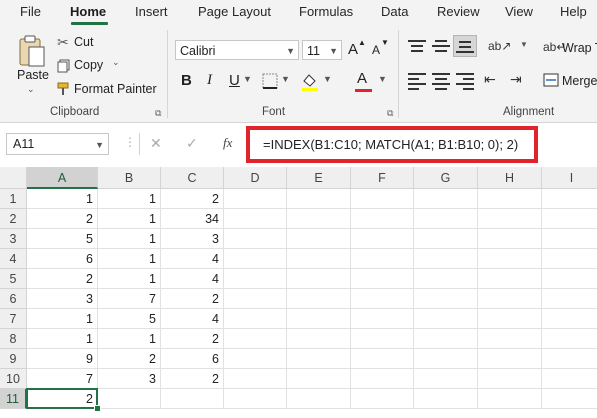 Image resolution: width=597 pixels, height=418 pixels. What do you see at coordinates (310, 84) in the screenshot?
I see `fill-color-icon` at bounding box center [310, 84].